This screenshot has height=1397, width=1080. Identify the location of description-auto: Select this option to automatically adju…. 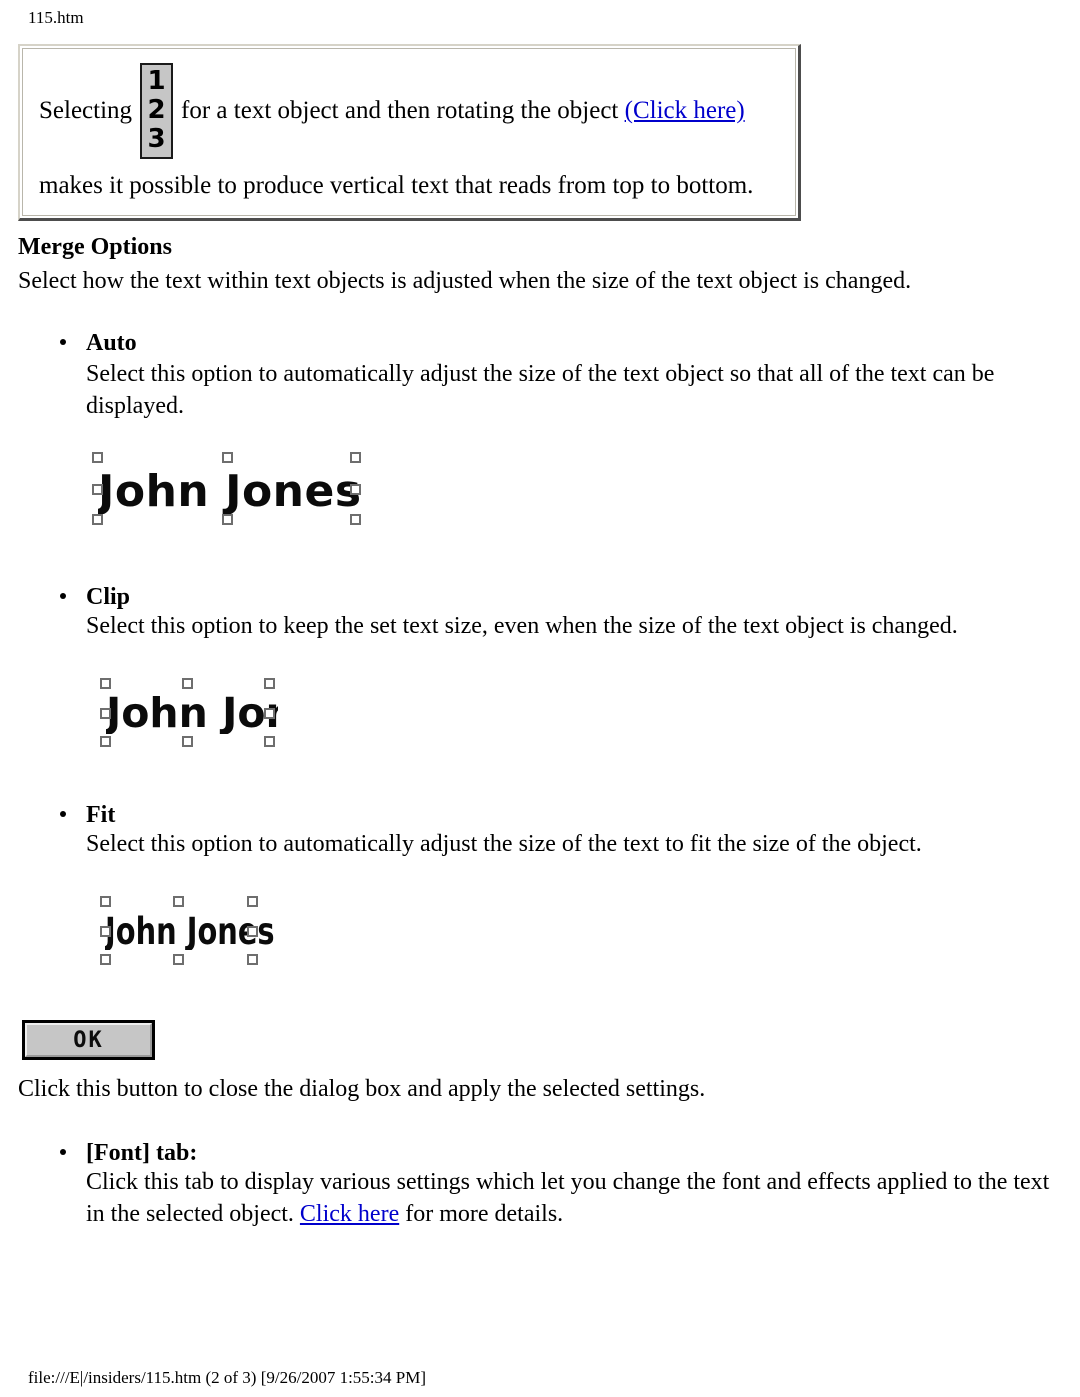
(540, 390).